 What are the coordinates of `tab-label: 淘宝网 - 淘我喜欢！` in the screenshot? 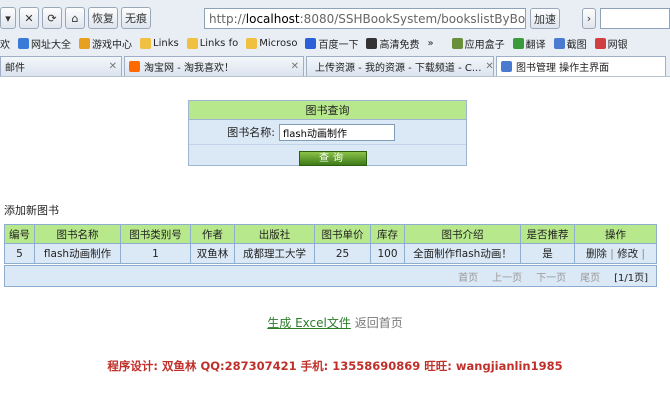 It's located at (189, 68).